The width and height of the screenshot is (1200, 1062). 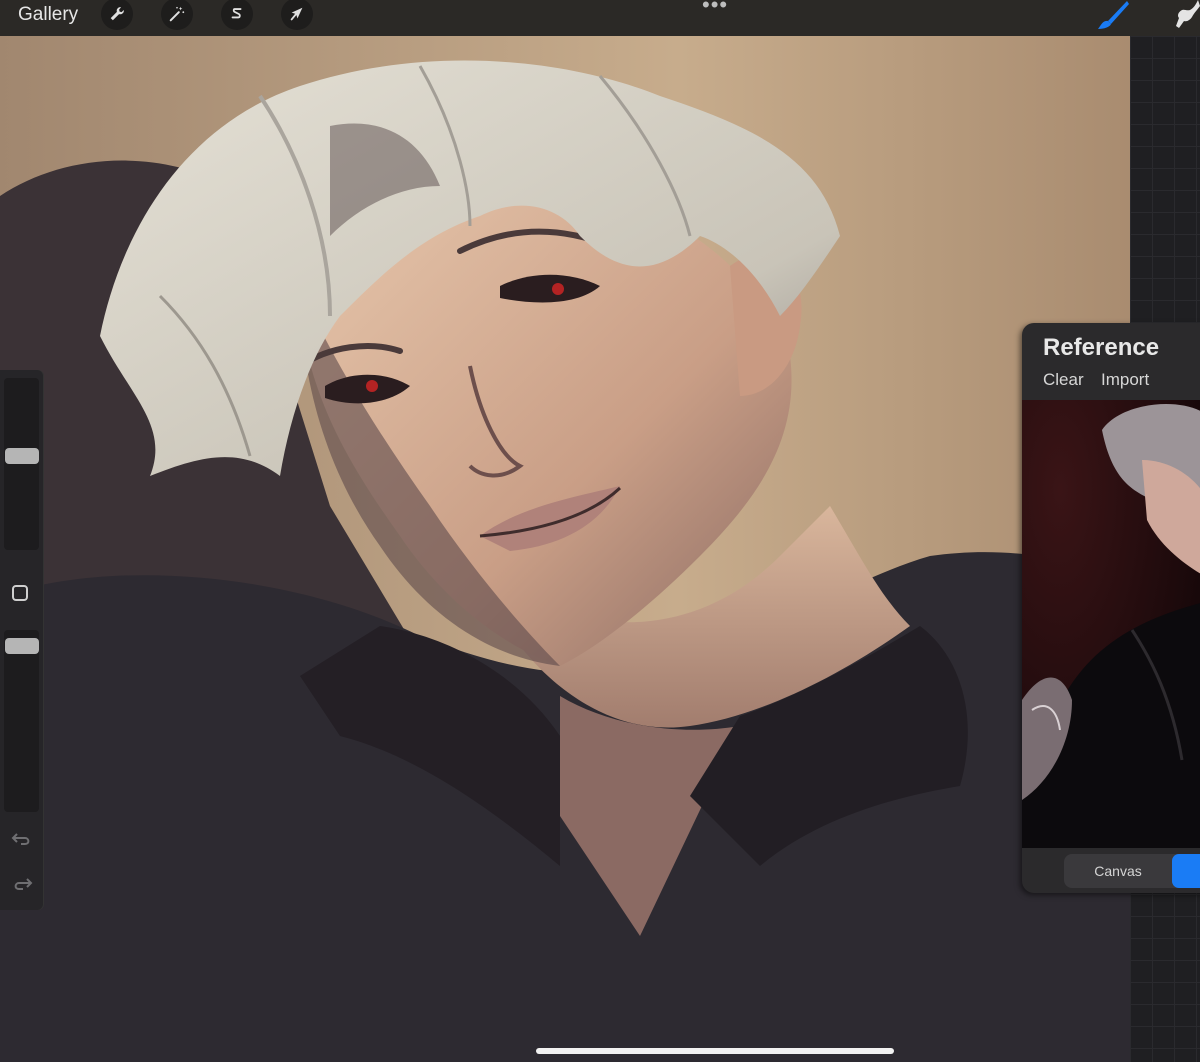 I want to click on selection-button, so click(x=237, y=15).